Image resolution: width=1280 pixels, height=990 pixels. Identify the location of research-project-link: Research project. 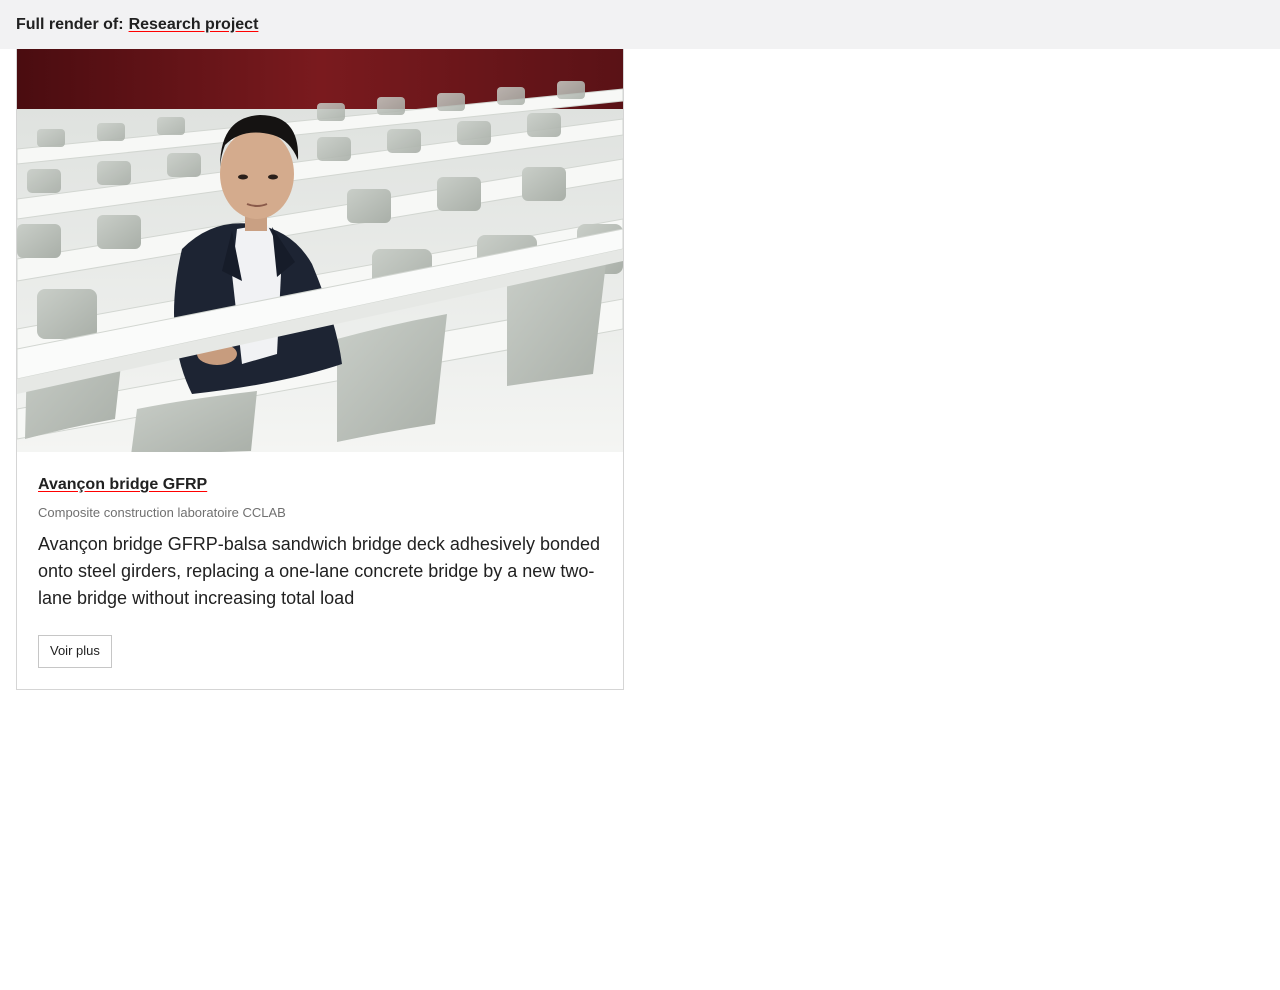
(194, 25).